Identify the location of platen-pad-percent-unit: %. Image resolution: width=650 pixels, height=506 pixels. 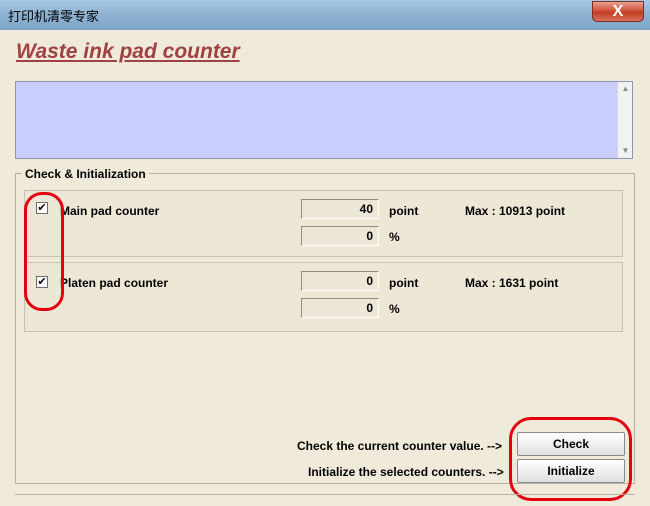
(394, 309).